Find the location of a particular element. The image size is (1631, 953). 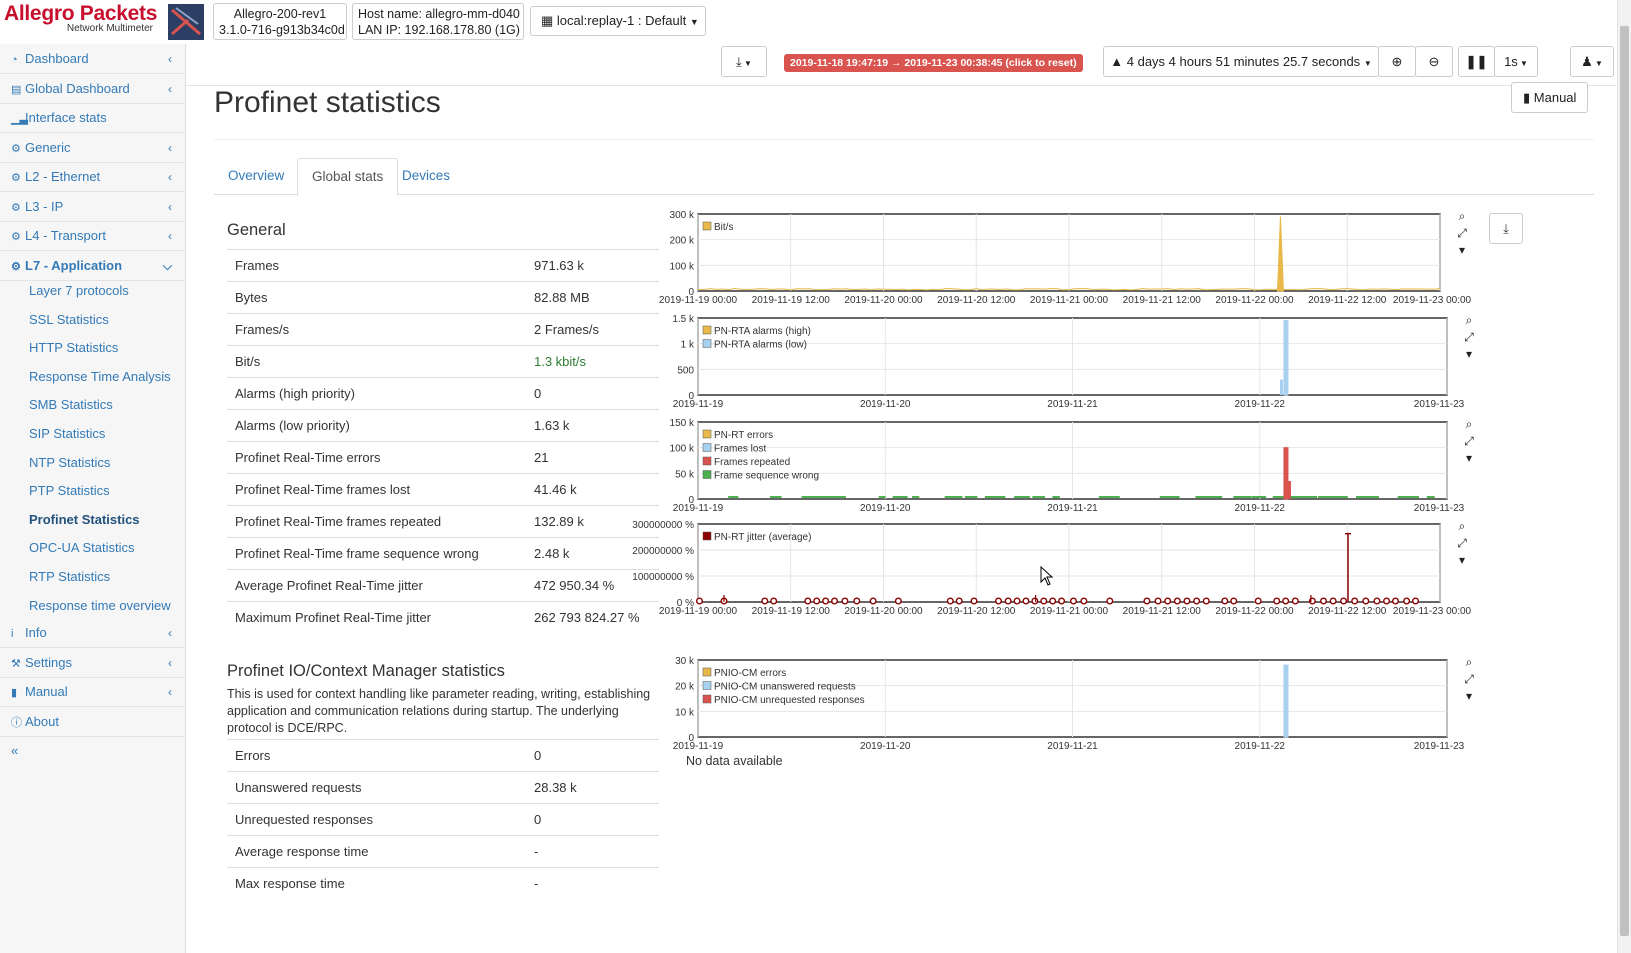

sidebar-sub-response-time-overview: Response time overview is located at coordinates (93, 606).